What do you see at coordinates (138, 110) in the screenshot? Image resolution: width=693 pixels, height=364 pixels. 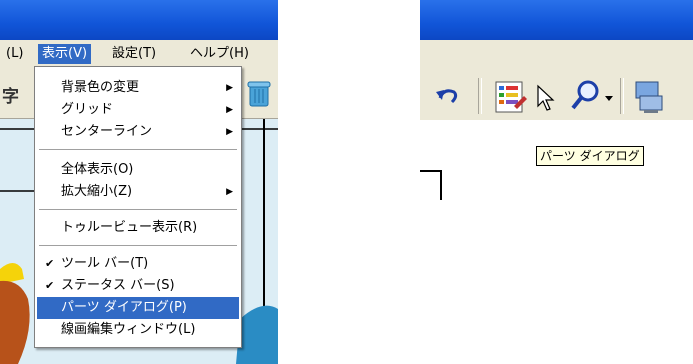 I see `menu-option-grid: グリッド ▶` at bounding box center [138, 110].